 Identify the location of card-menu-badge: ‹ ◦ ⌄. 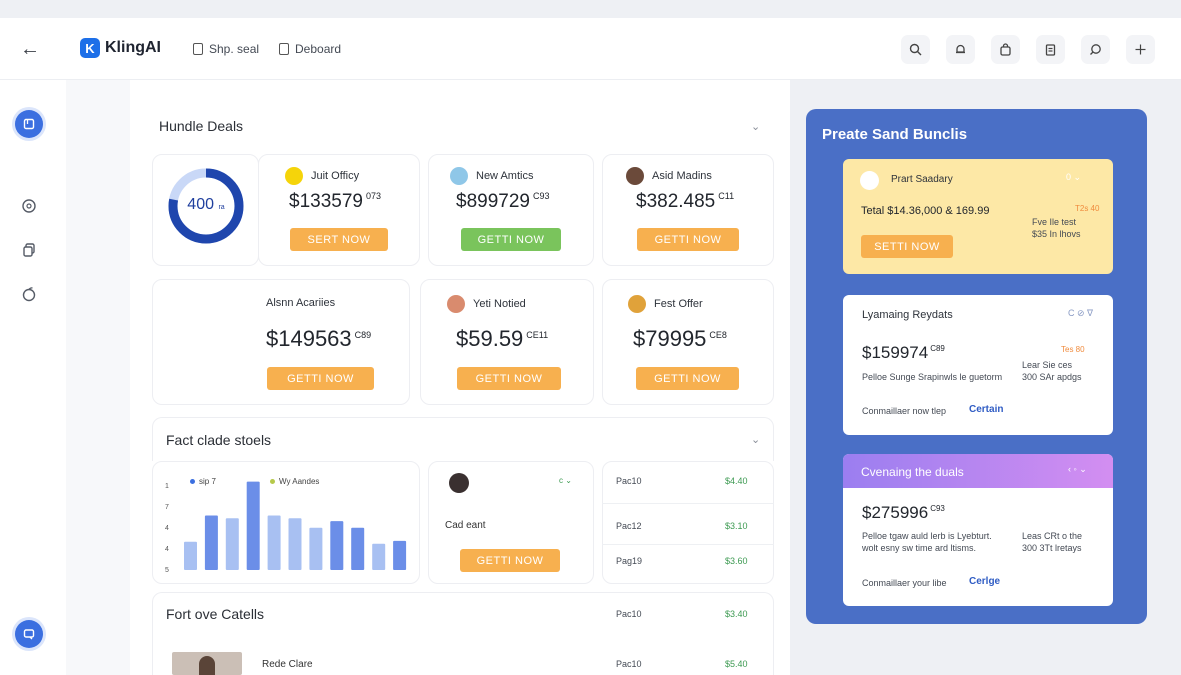
(1077, 469).